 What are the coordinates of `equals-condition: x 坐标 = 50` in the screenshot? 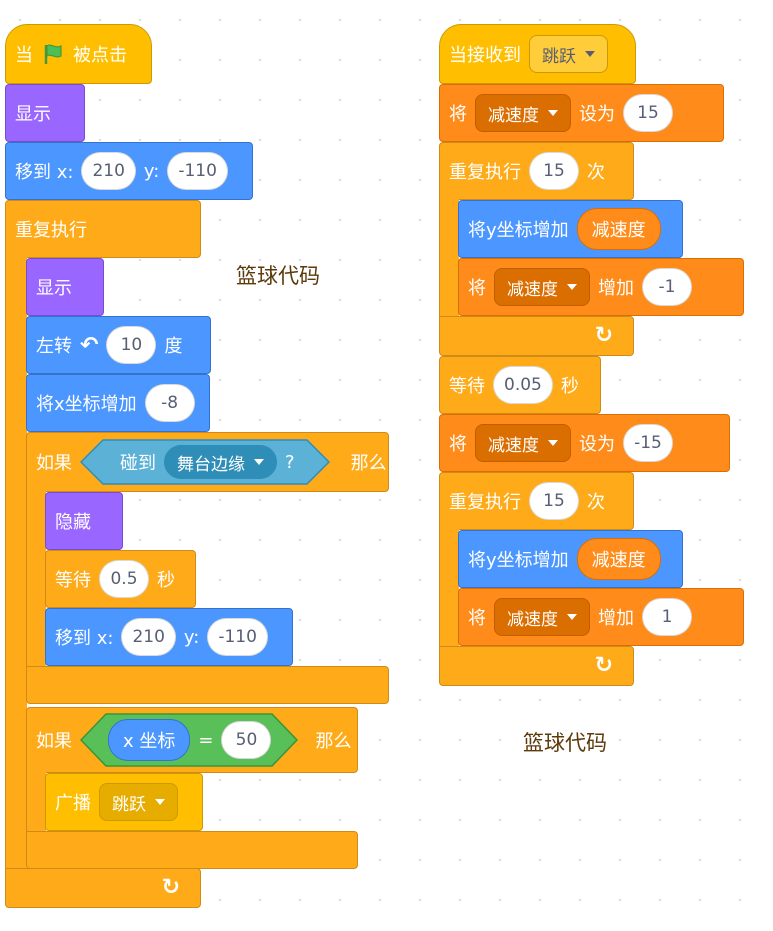 It's located at (193, 740).